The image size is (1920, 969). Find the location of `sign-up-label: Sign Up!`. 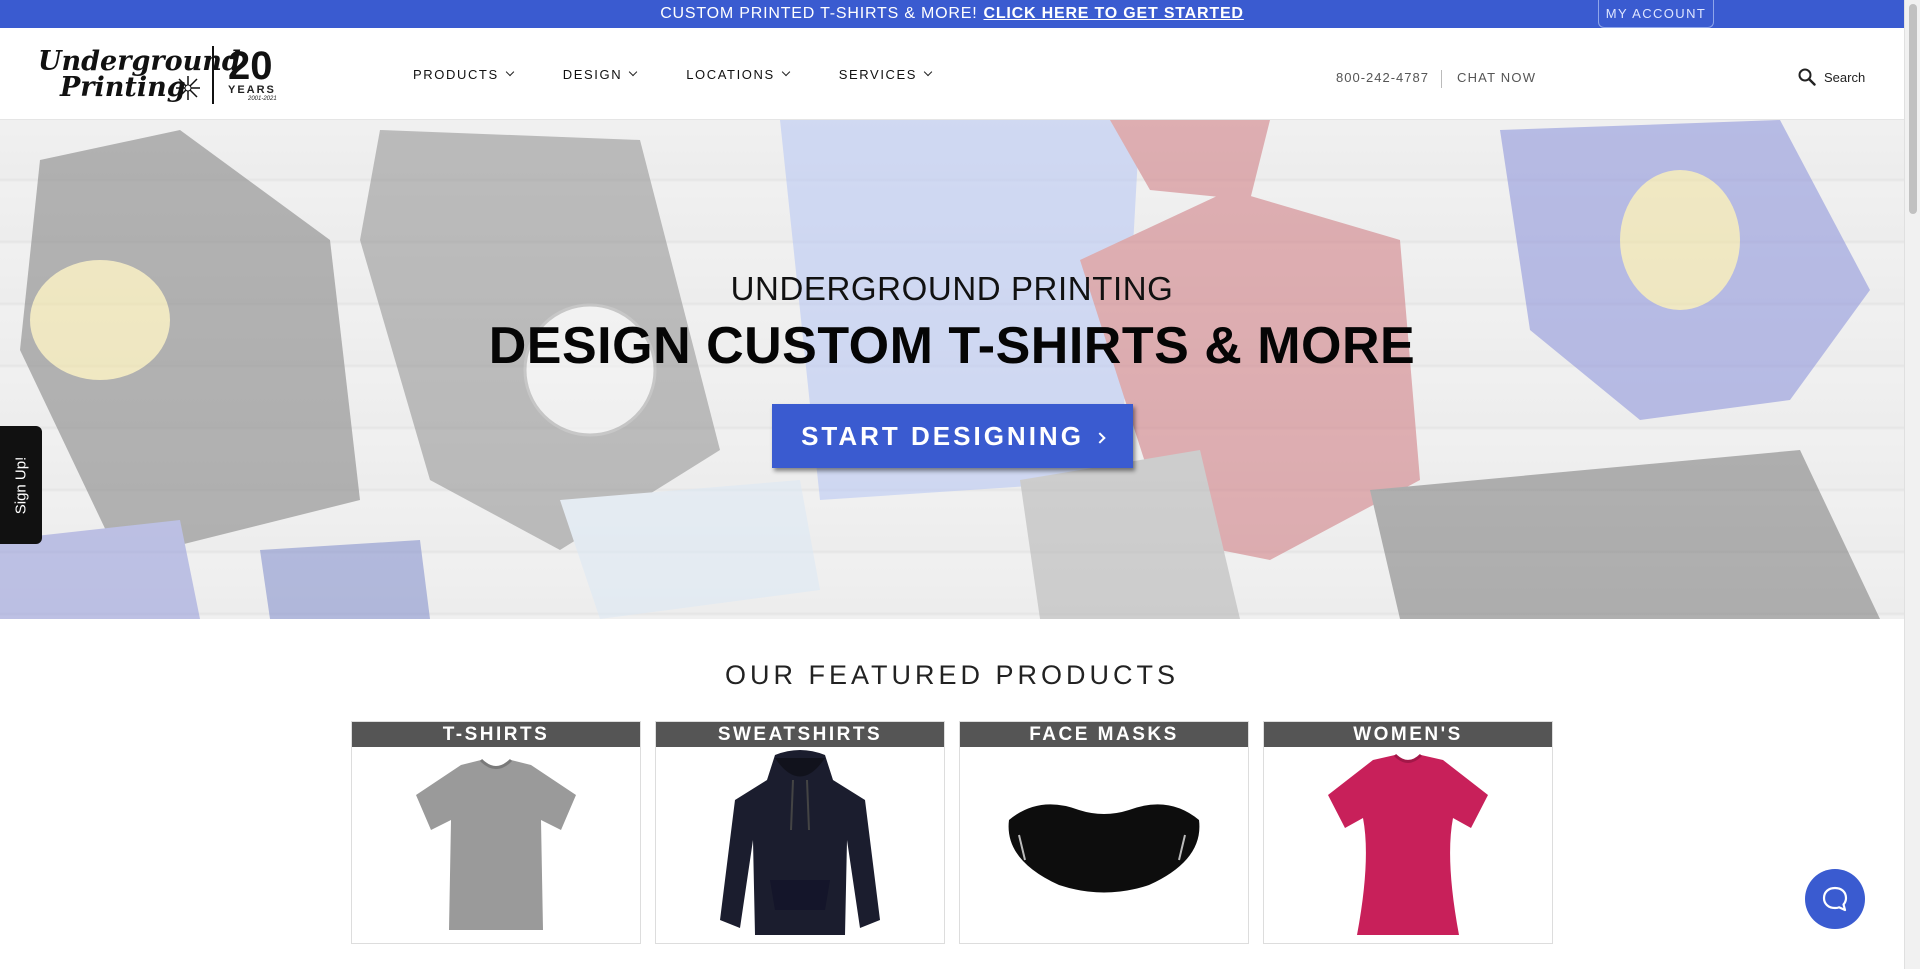

sign-up-label: Sign Up! is located at coordinates (21, 485).